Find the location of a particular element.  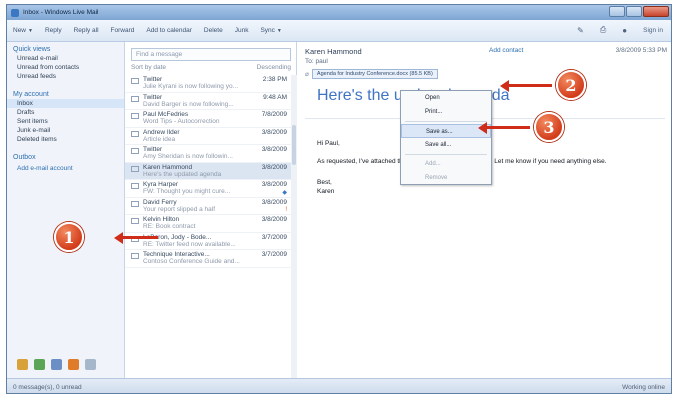

add-contact-link: Add contact is located at coordinates (506, 50).